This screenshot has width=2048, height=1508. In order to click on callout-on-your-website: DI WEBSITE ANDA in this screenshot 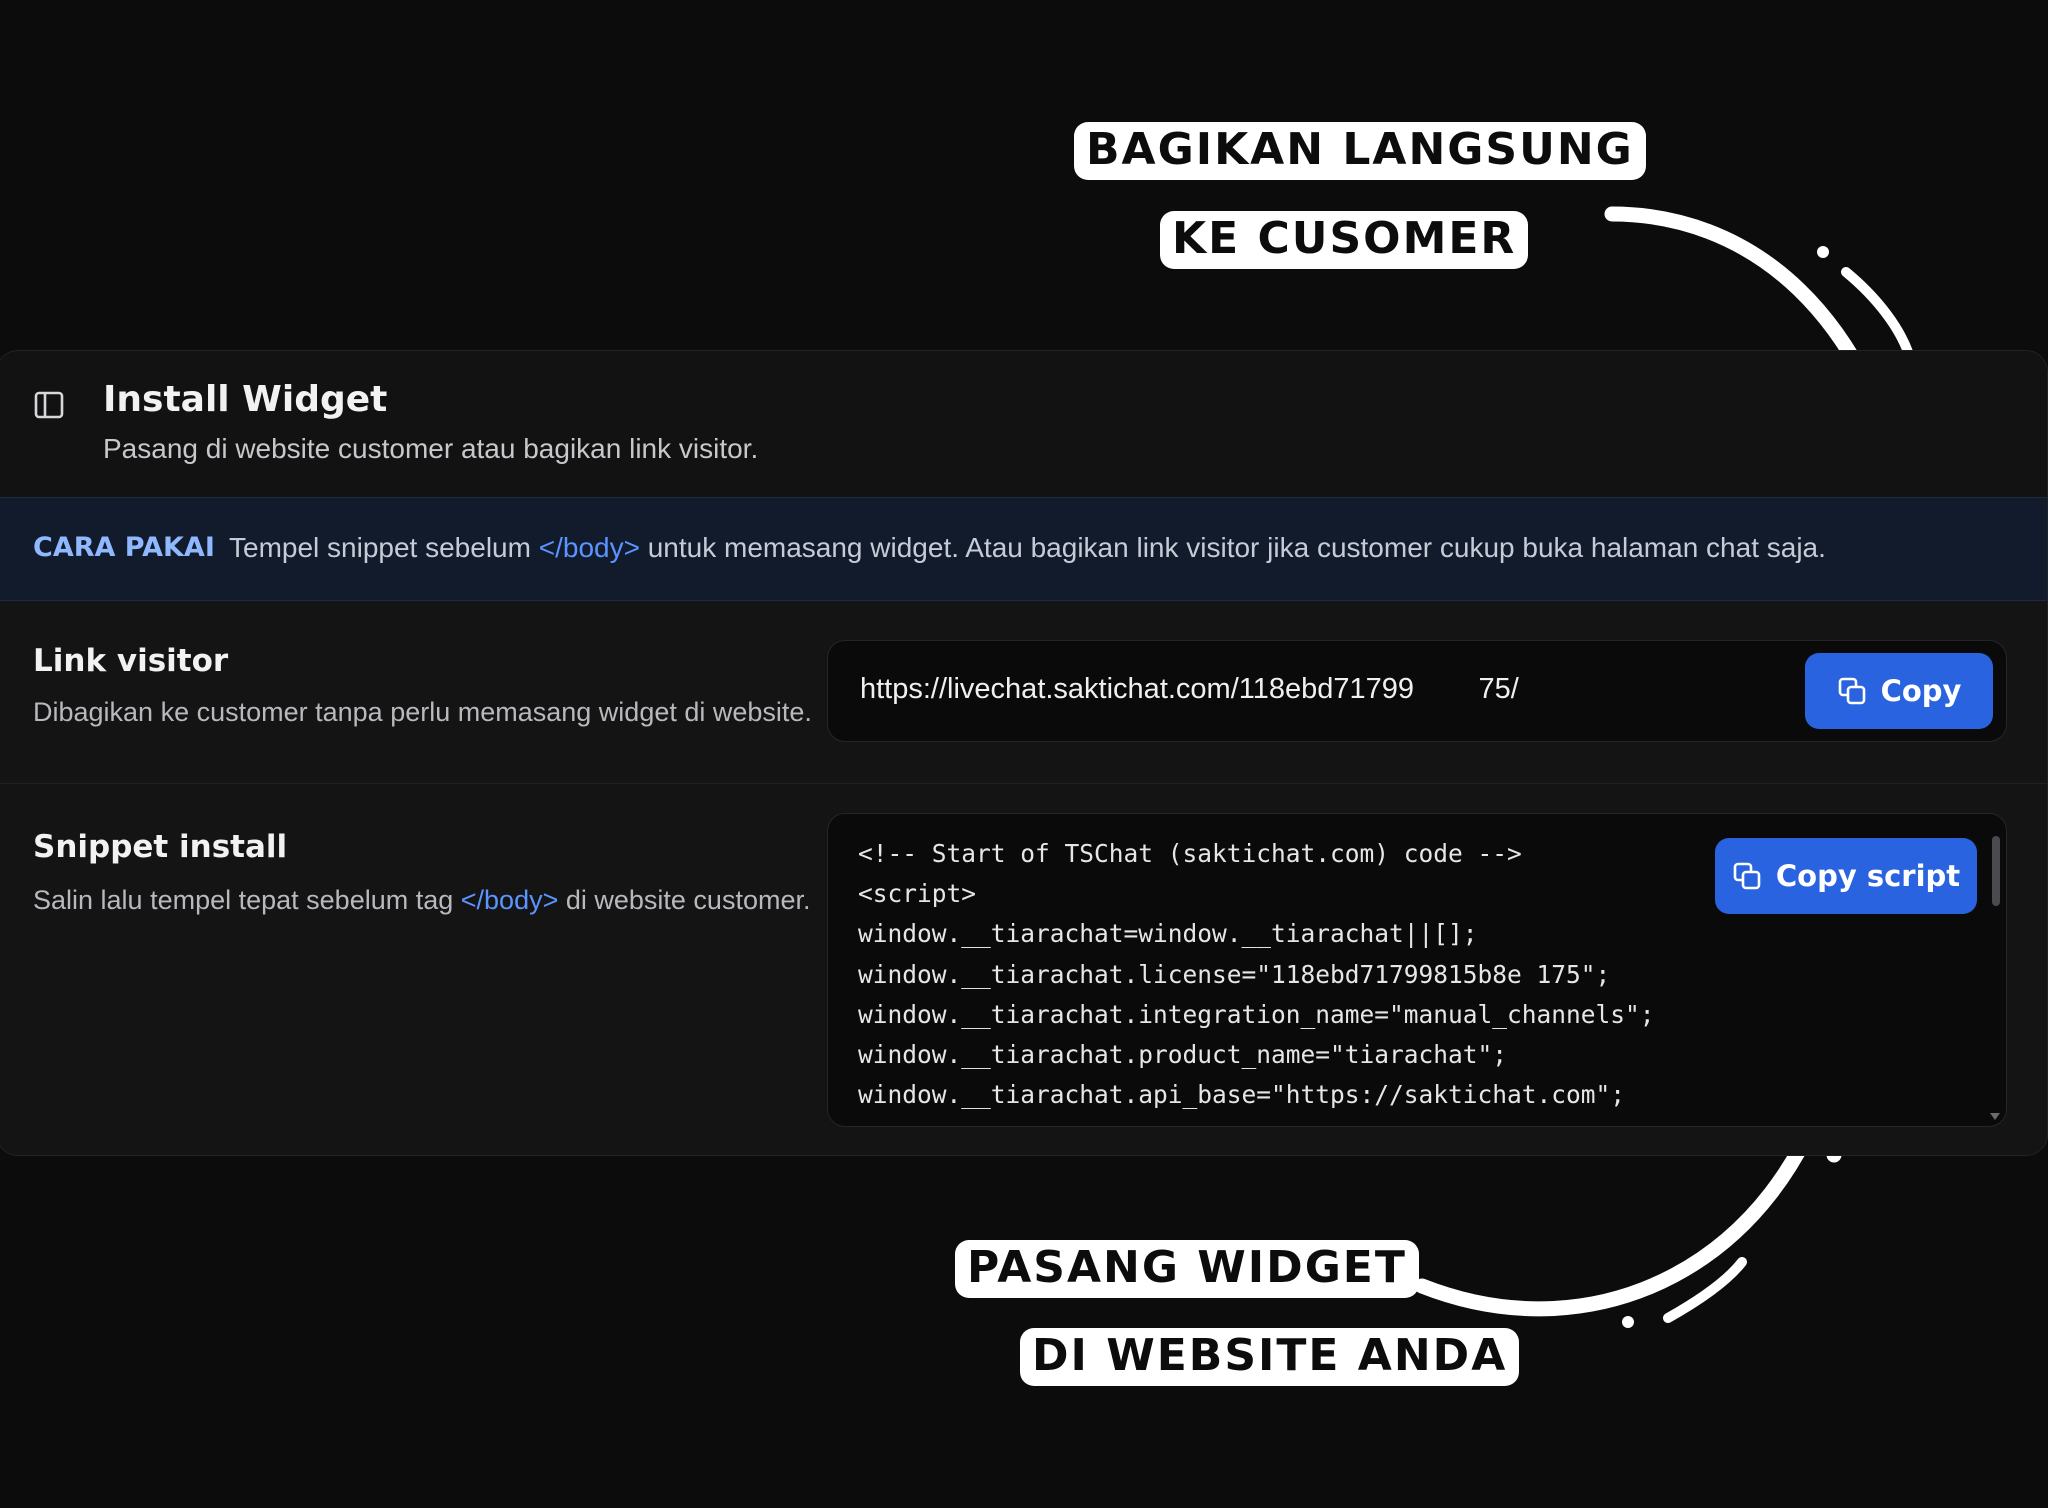, I will do `click(1270, 1357)`.